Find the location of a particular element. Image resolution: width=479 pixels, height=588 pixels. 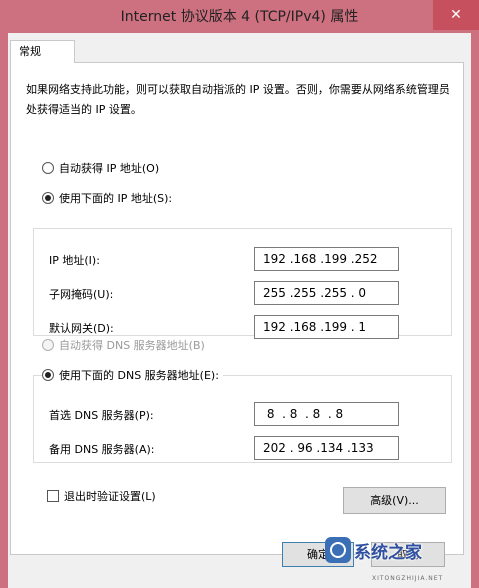

title-bar: Internet 协议版本 4 (TCP/IPv4) 属性 ✕ is located at coordinates (239, 16).